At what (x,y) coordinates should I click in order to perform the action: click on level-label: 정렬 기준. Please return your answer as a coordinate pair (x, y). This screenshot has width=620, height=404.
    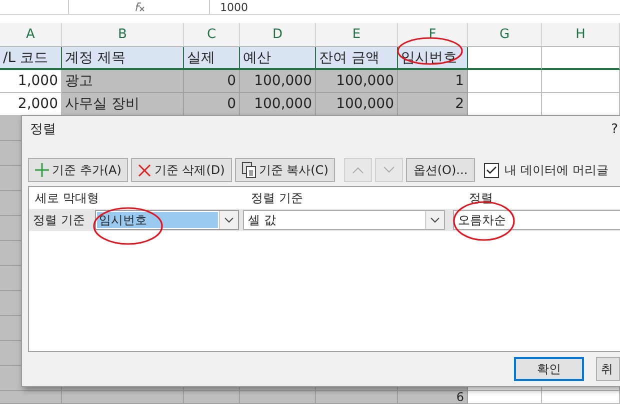
    Looking at the image, I should click on (59, 220).